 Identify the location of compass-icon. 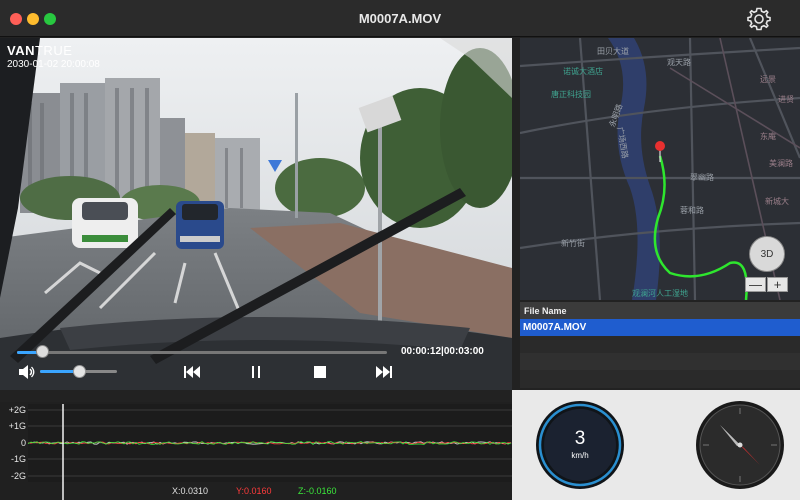
(740, 445).